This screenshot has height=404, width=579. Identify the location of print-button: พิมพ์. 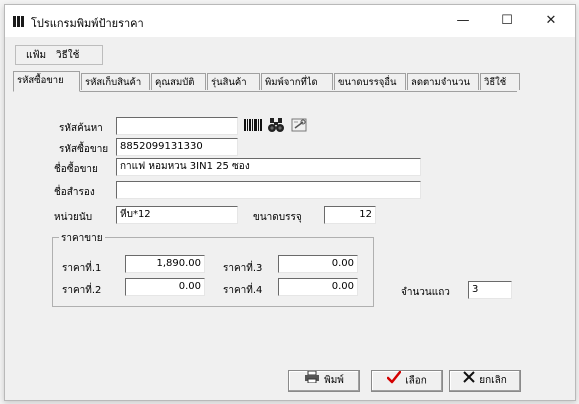
(324, 381).